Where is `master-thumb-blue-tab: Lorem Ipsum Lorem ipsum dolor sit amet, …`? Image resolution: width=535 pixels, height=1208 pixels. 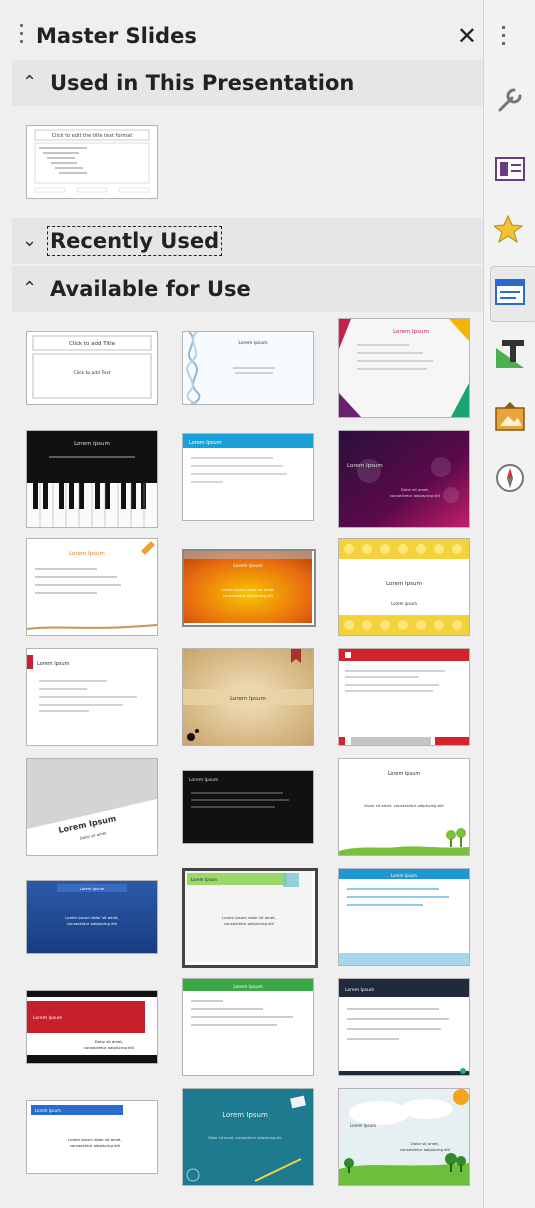
master-thumb-blue-tab: Lorem Ipsum Lorem ipsum dolor sit amet, … is located at coordinates (92, 1137).